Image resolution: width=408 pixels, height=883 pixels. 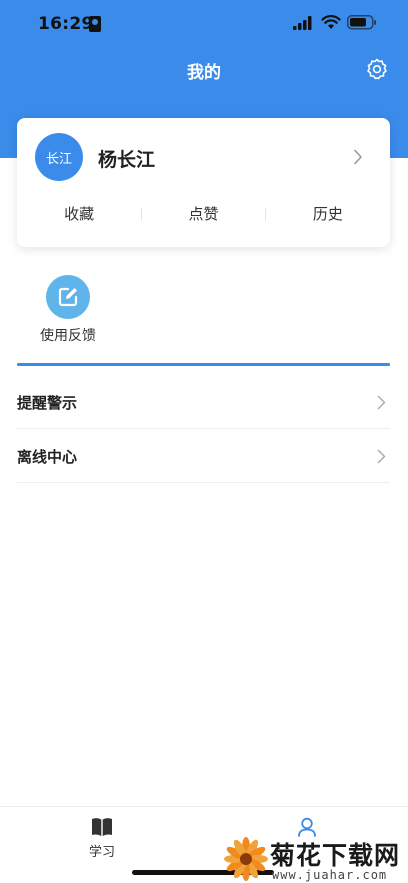 I want to click on feedback-label: 使用反馈, so click(x=68, y=336).